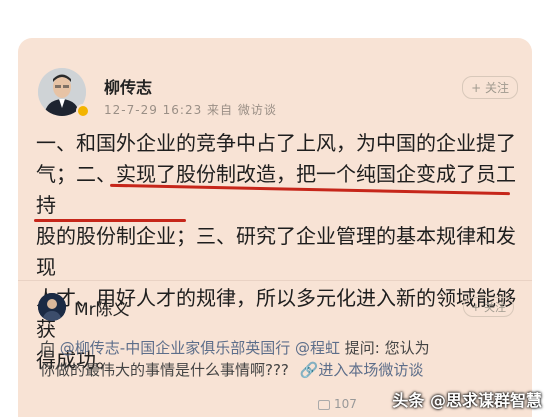  I want to click on reply-author-name: Mr陈义, so click(102, 307).